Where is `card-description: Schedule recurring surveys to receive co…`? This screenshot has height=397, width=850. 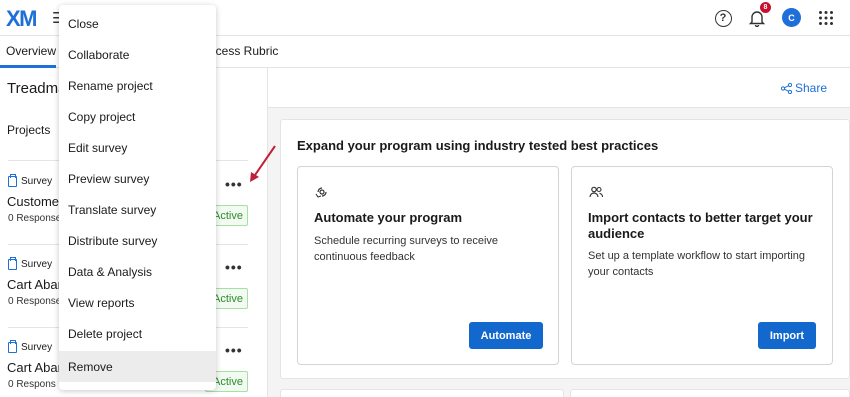 card-description: Schedule recurring surveys to receive co… is located at coordinates (406, 249).